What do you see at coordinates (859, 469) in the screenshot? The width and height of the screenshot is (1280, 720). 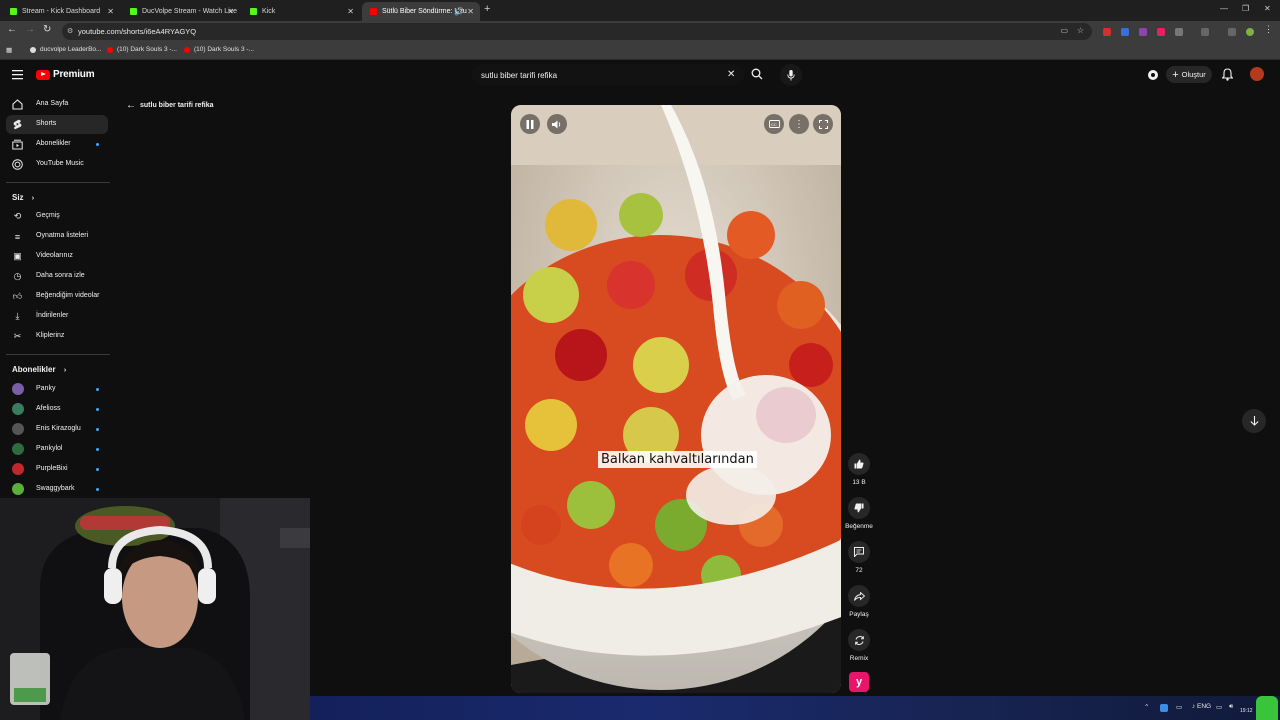 I see `like-button: 13 B` at bounding box center [859, 469].